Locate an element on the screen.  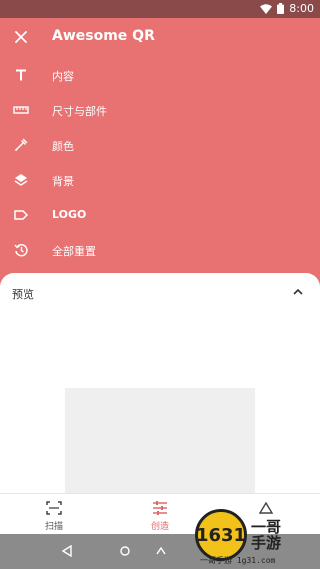
app-bar: Awesome QR is located at coordinates (160, 38).